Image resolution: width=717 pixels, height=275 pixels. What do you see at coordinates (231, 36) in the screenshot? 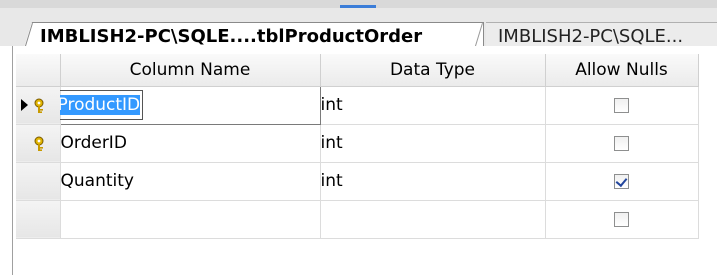
I see `tab-label: IMBLISH2-PC\SQLE....tblProductOrder` at bounding box center [231, 36].